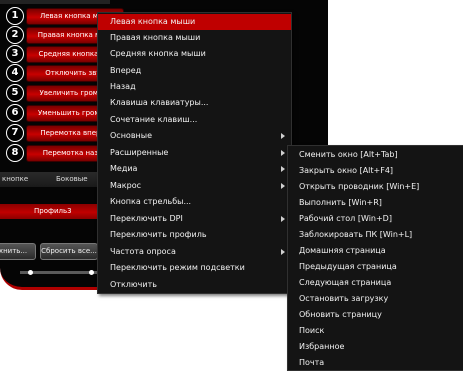 The image size is (463, 371). I want to click on button-number-badge: 2, so click(15, 35).